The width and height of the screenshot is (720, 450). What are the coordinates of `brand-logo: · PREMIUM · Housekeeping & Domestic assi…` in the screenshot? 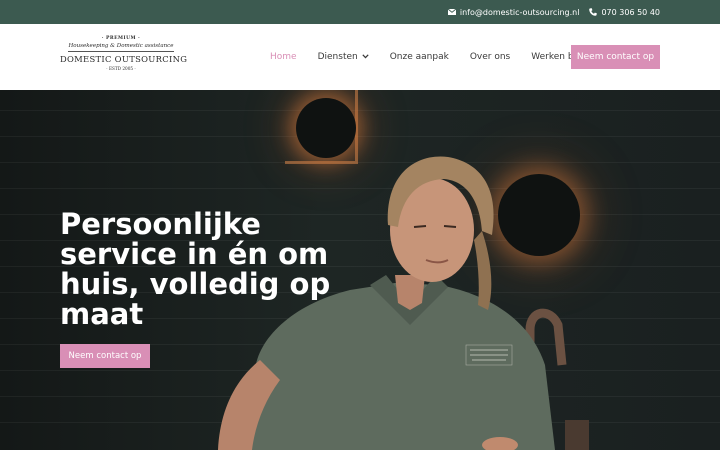 It's located at (124, 57).